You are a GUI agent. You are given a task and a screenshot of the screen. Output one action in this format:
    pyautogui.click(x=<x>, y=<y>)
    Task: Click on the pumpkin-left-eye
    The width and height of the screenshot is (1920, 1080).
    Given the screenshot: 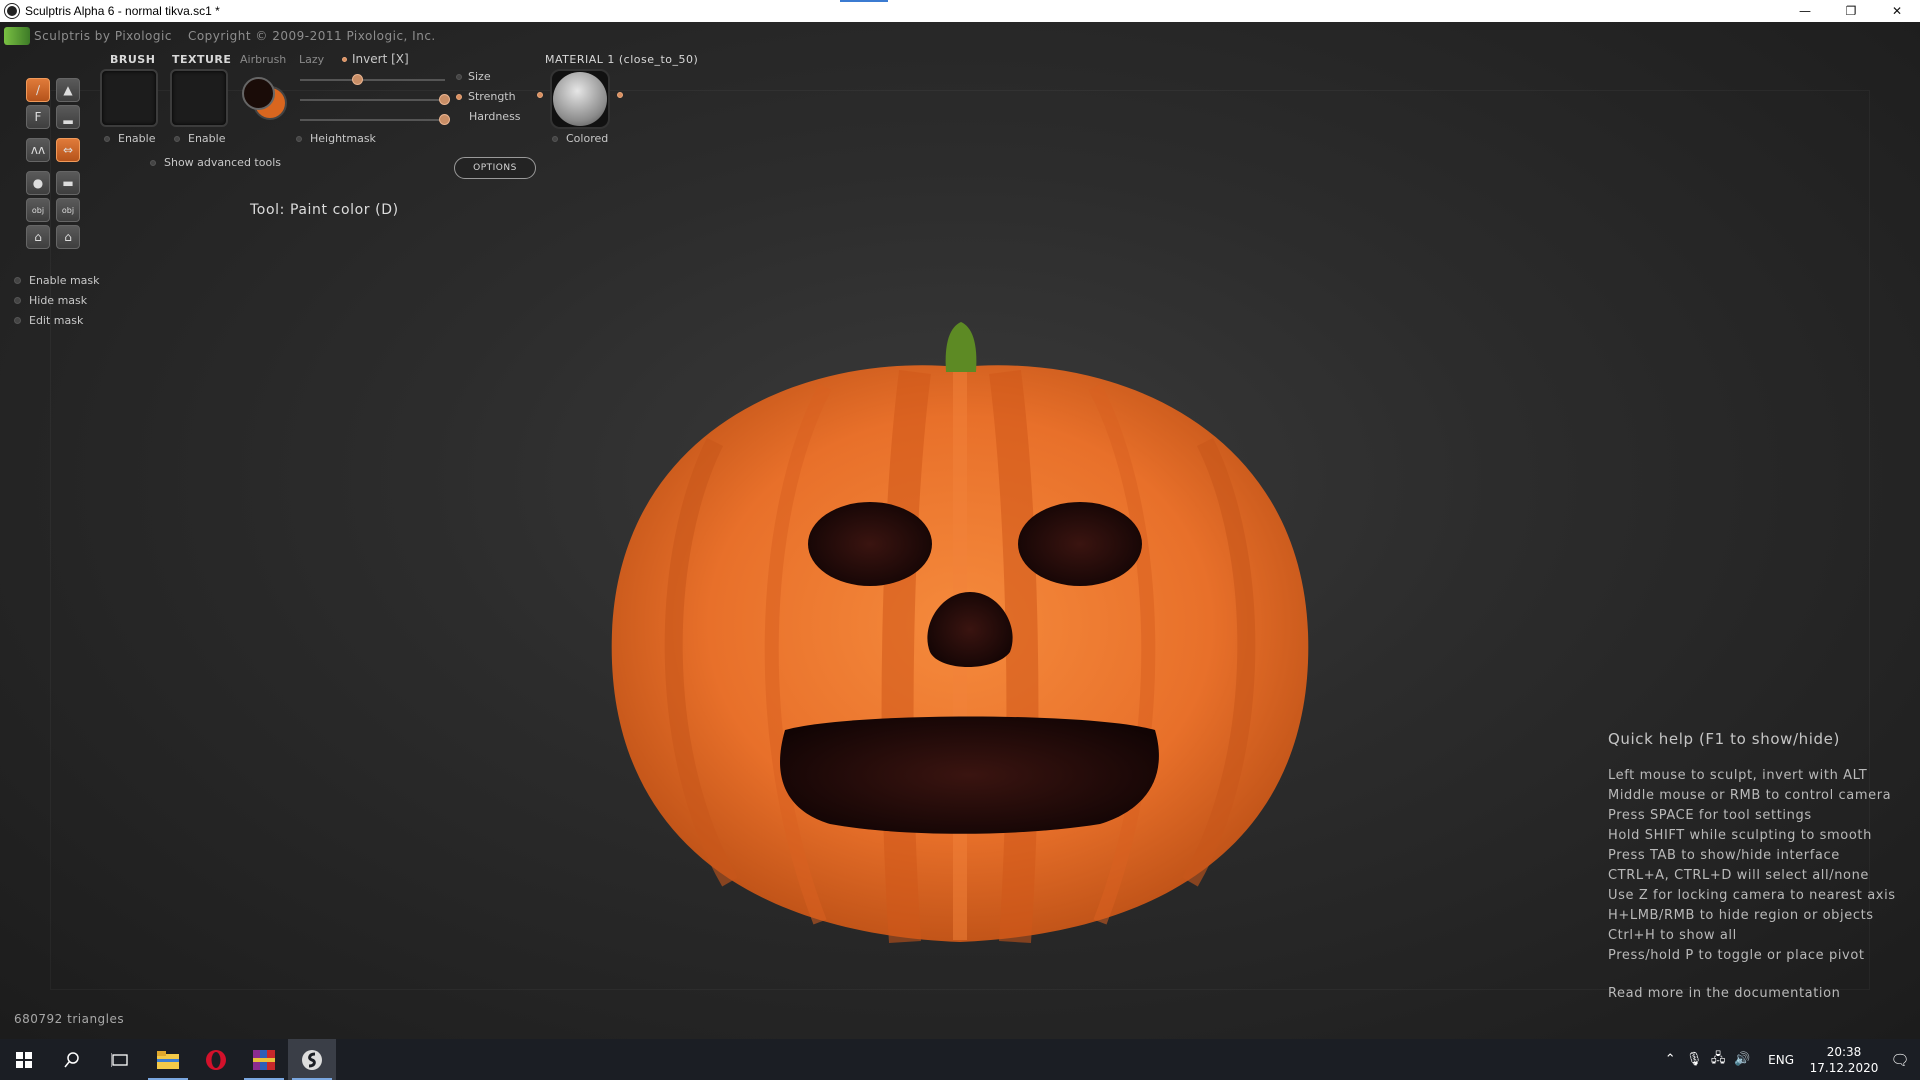 What is the action you would take?
    pyautogui.click(x=870, y=544)
    